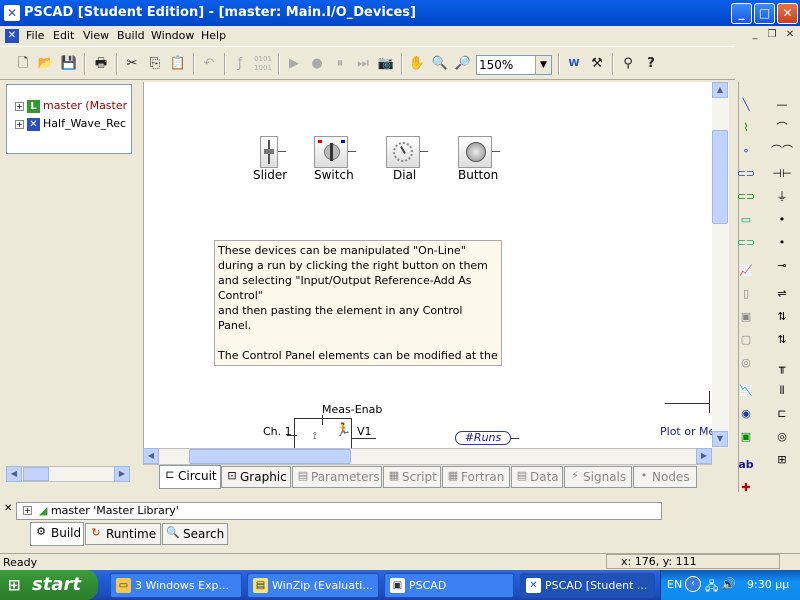 Image resolution: width=800 pixels, height=600 pixels. I want to click on tab-script: ▦ Script, so click(412, 477).